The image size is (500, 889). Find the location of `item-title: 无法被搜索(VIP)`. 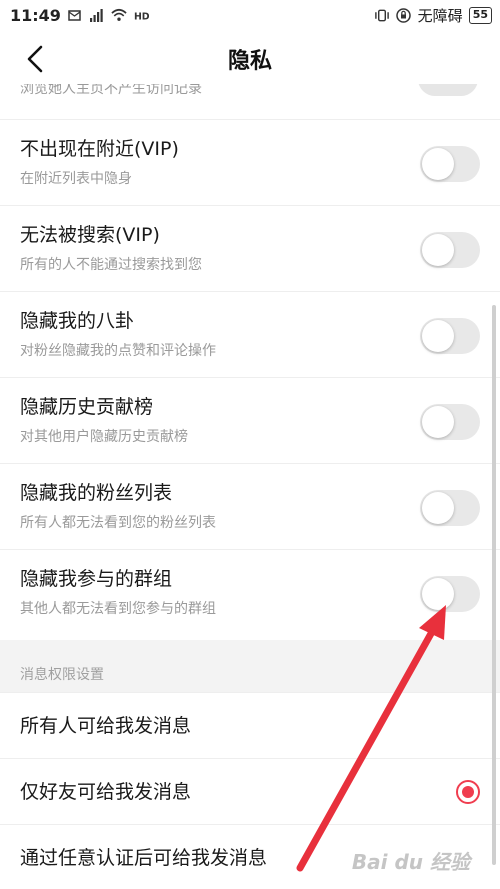

item-title: 无法被搜索(VIP) is located at coordinates (90, 235).